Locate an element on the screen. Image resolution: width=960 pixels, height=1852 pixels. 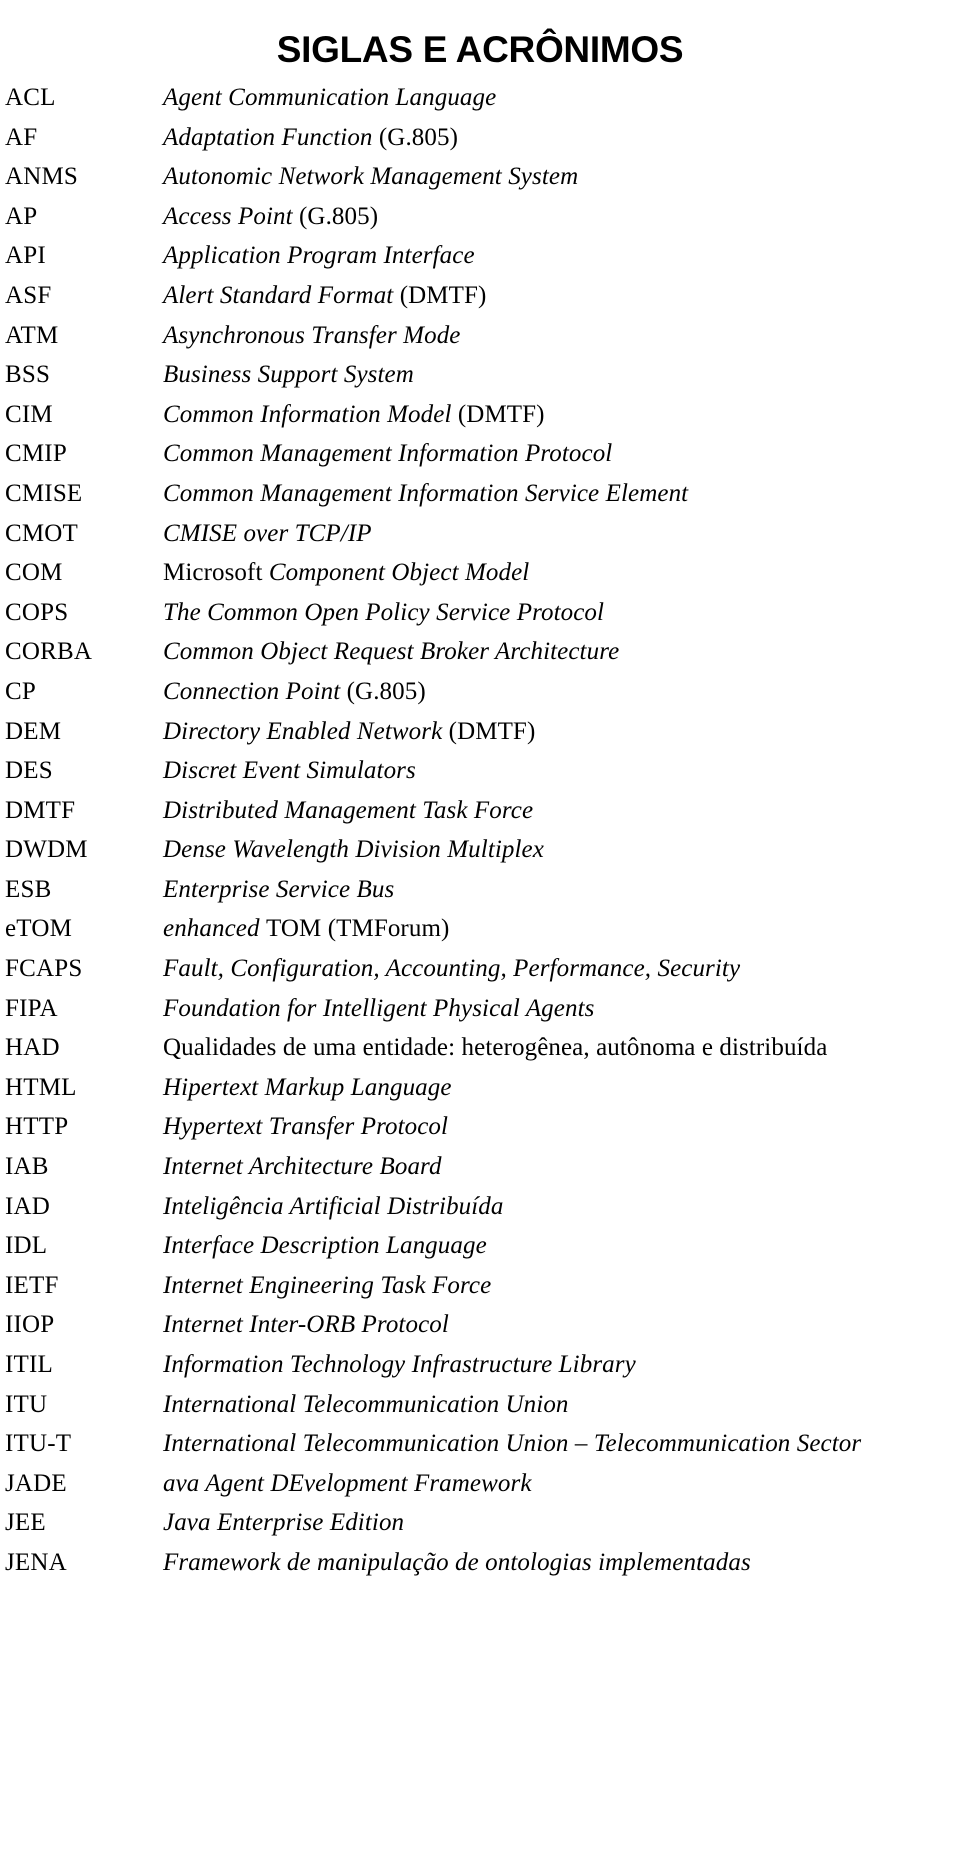
acronym-definition: Dense Wavelength Division Multiplex is located at coordinates (353, 850).